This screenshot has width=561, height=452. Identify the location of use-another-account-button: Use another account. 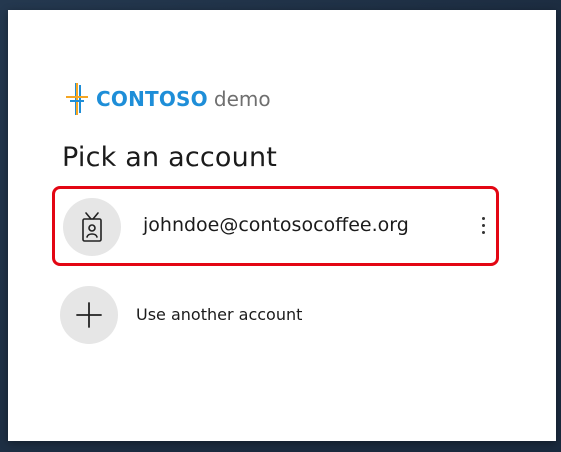
(270, 316).